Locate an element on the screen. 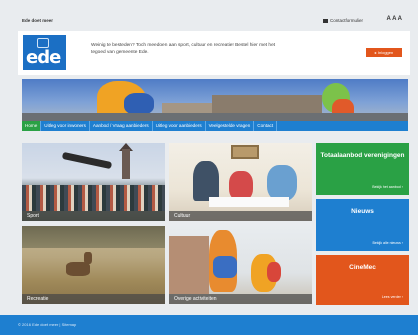  side-green-link: Bekijk het aanbod › is located at coordinates (387, 187).